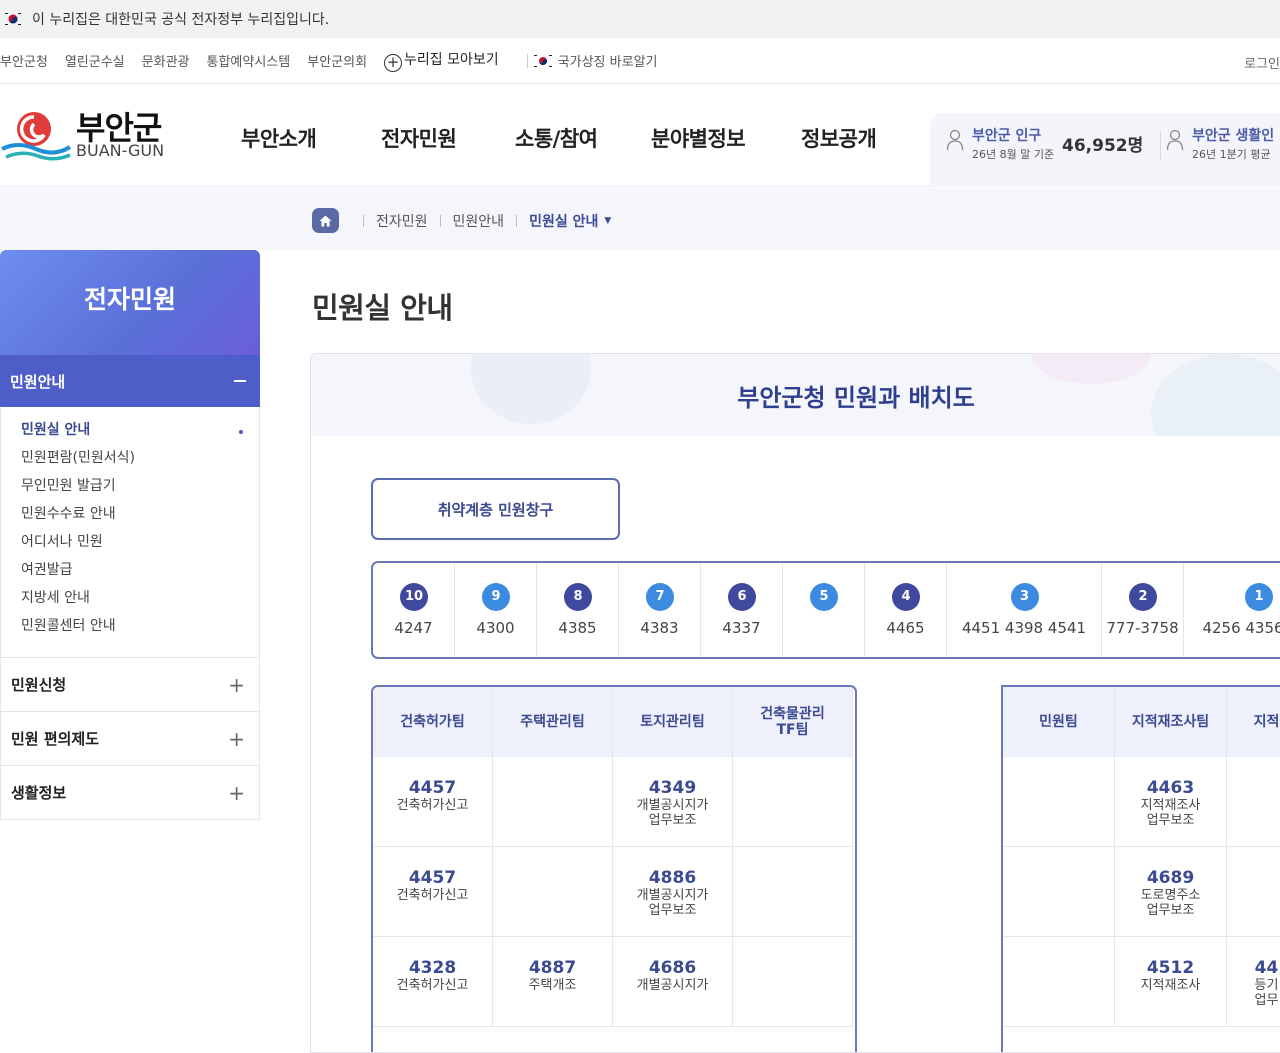 Image resolution: width=1280 pixels, height=1053 pixels. Describe the element at coordinates (441, 60) in the screenshot. I see `site-gather-button: + 누리집 모아보기` at that location.